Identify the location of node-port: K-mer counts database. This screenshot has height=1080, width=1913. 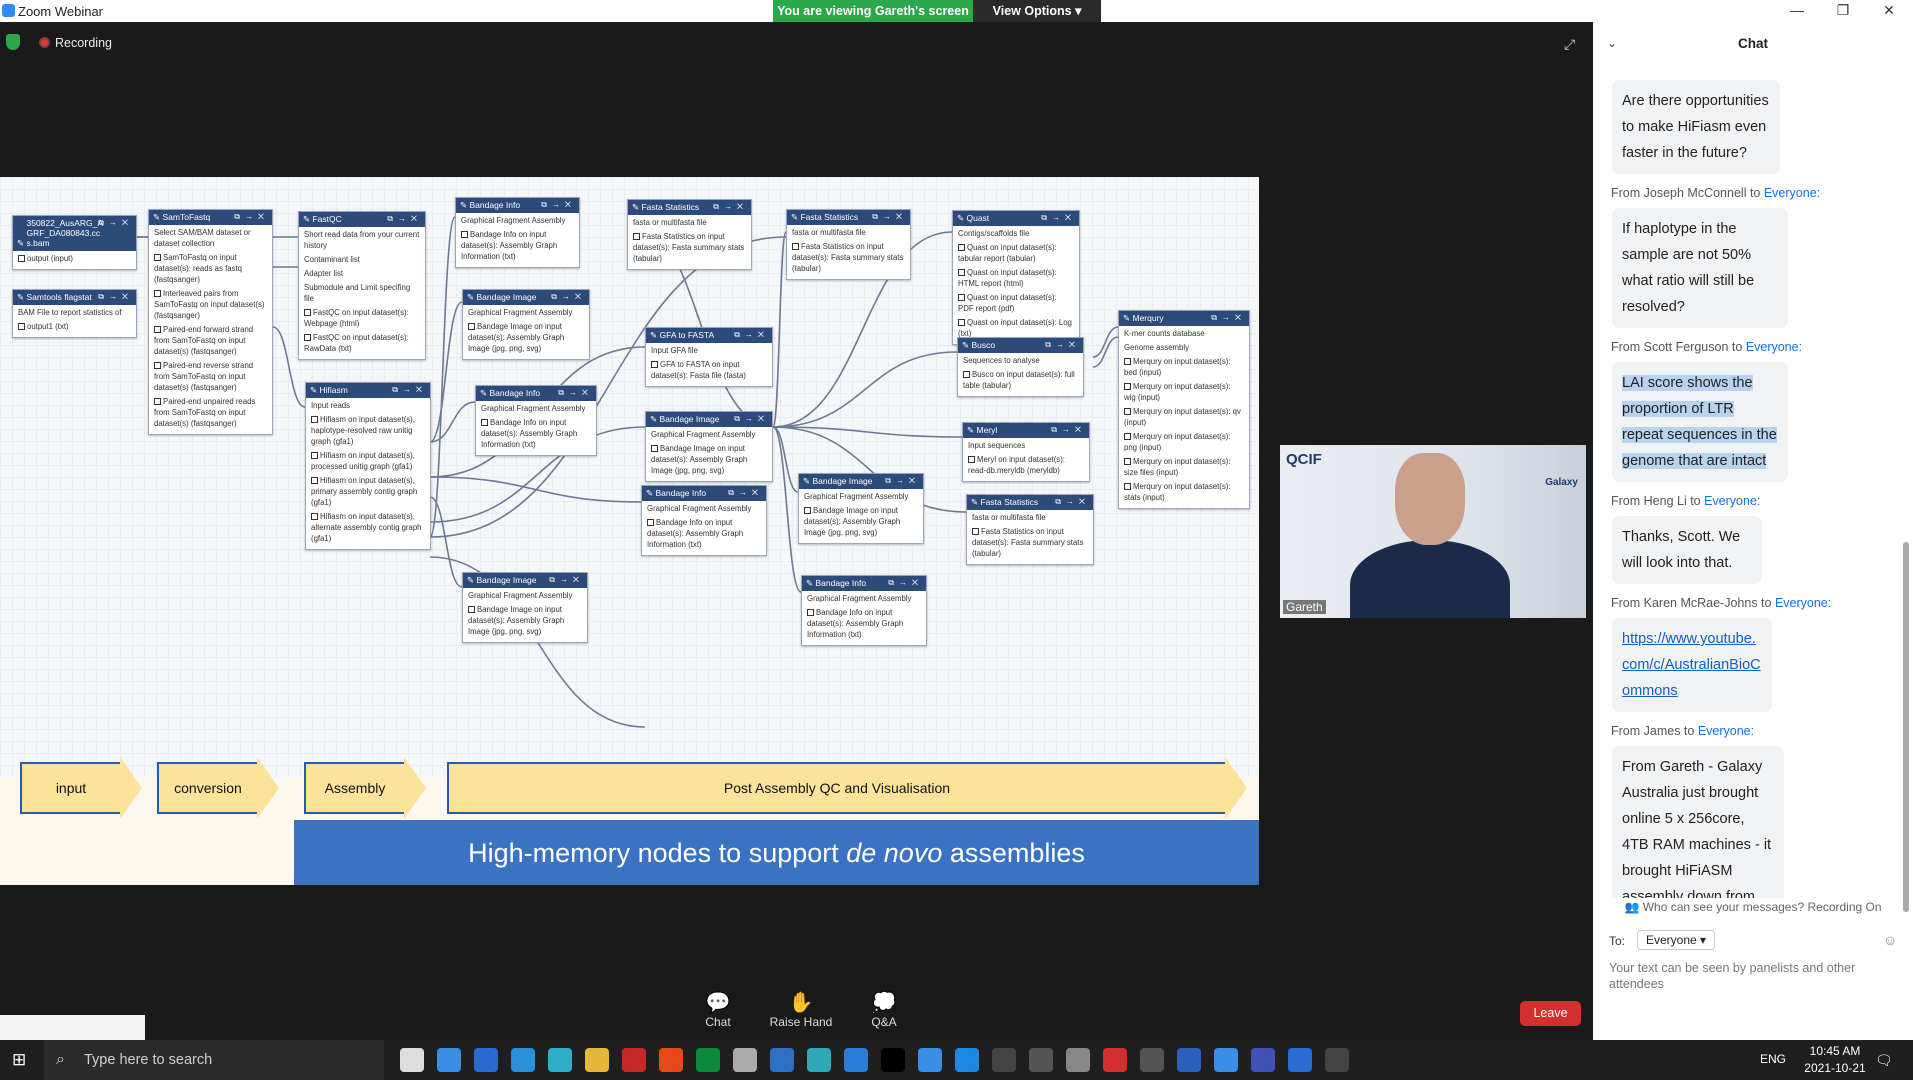
(1184, 333).